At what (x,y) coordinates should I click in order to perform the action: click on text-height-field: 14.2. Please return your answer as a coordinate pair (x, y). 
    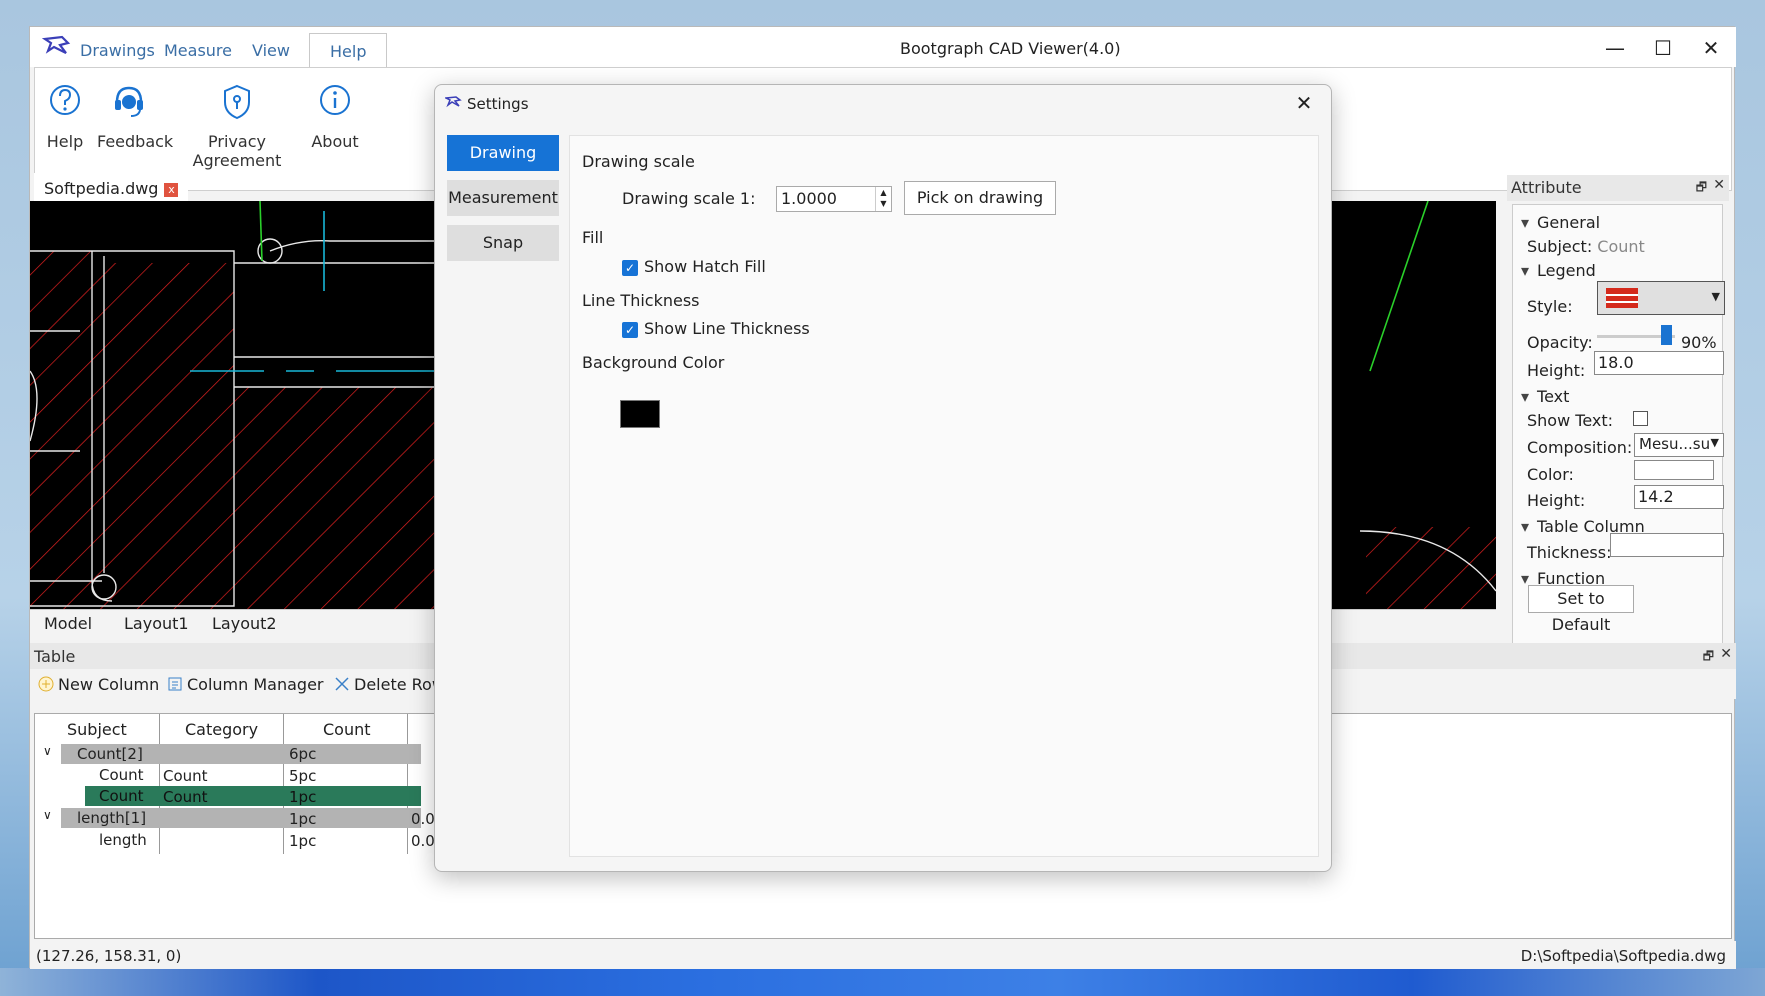
    Looking at the image, I should click on (1679, 497).